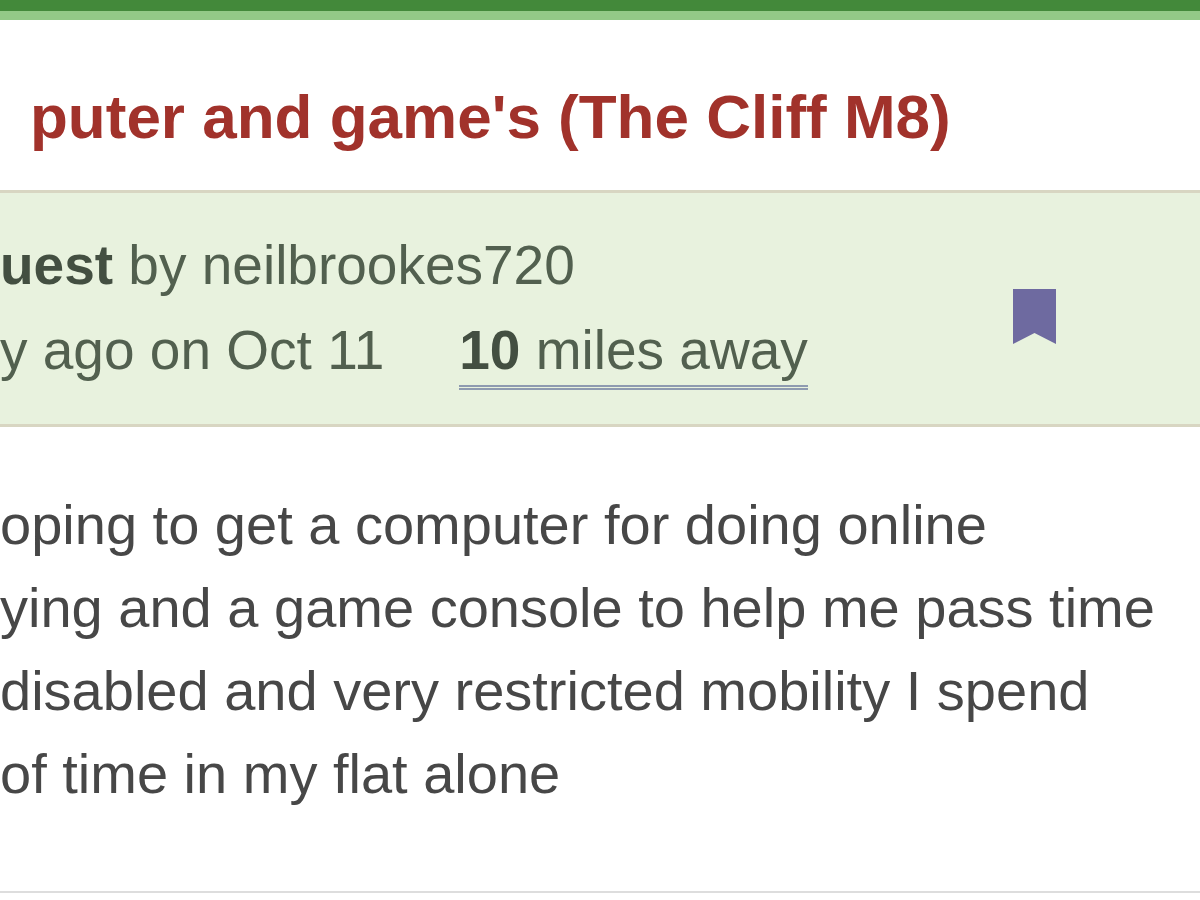 Image resolution: width=1200 pixels, height=900 pixels. Describe the element at coordinates (288, 265) in the screenshot. I see `post-byline: uest by neilbrookes720` at that location.